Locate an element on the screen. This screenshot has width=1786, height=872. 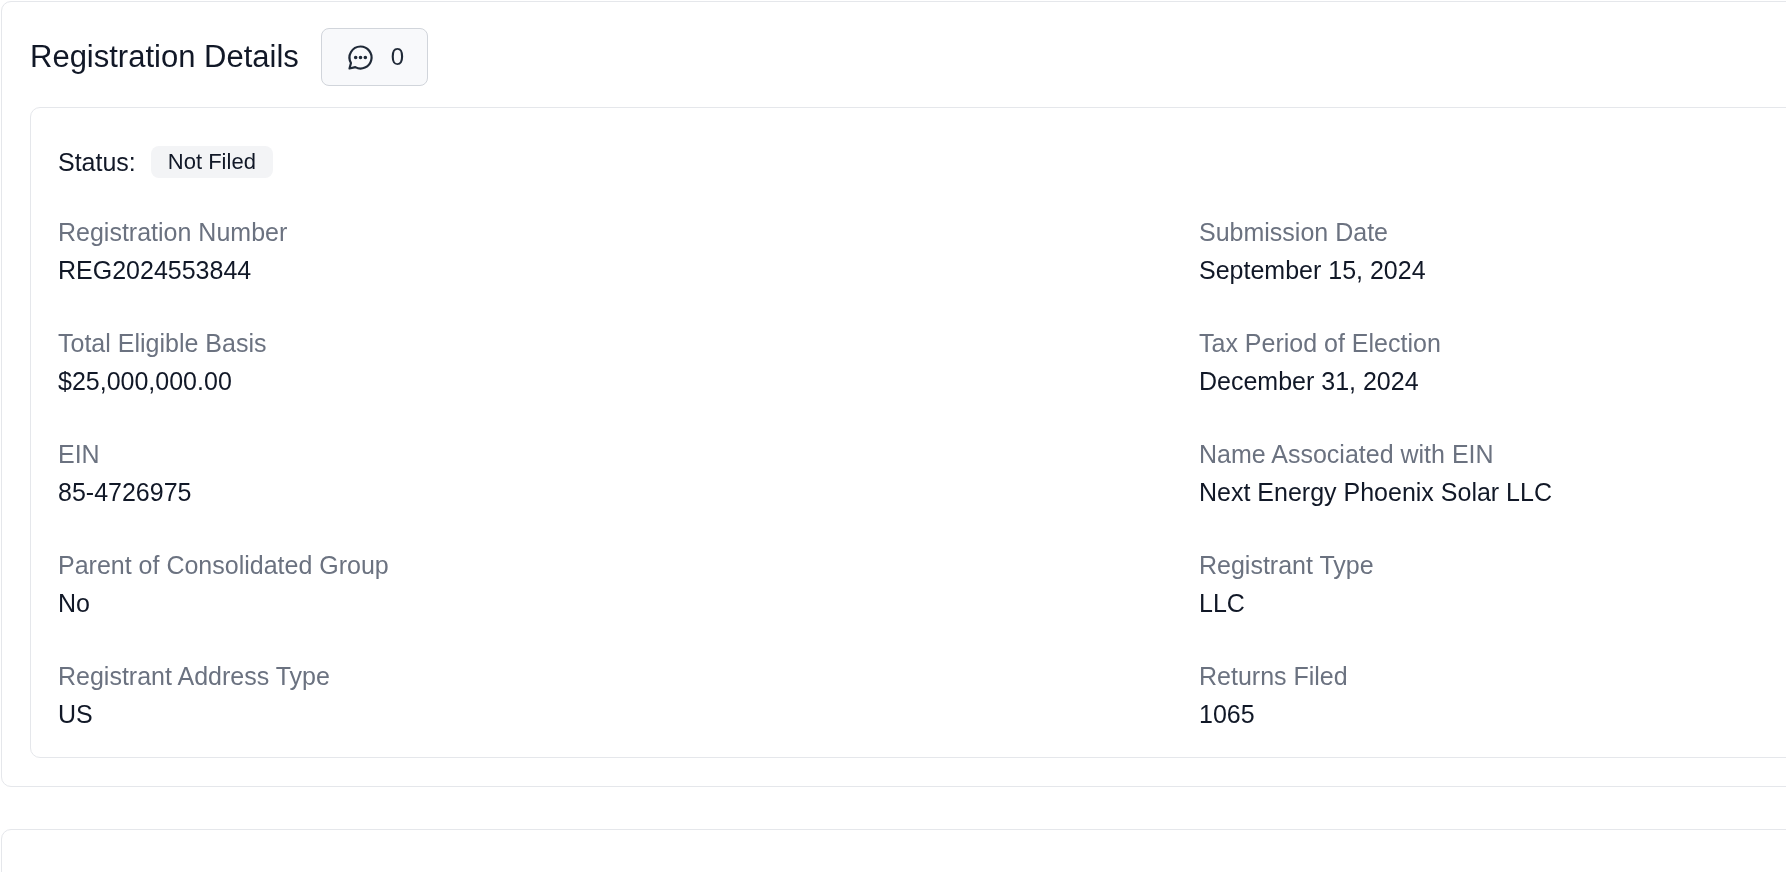
field-value: Next Energy Phoenix Solar LLC is located at coordinates (1375, 492).